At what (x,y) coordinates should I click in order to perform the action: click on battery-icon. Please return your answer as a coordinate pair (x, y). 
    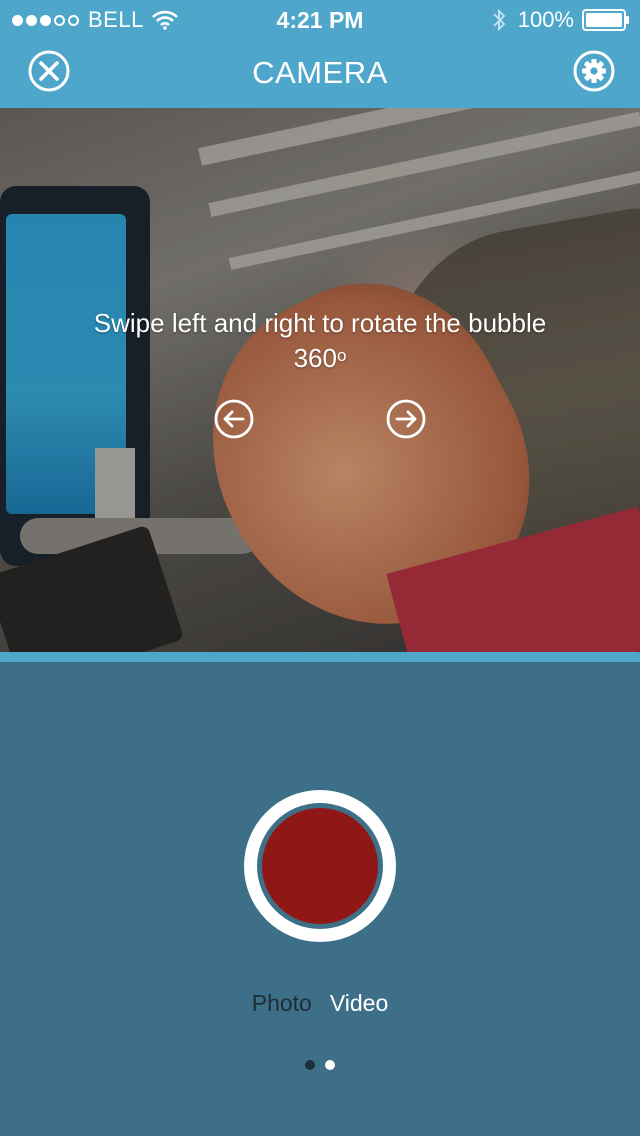
    Looking at the image, I should click on (606, 20).